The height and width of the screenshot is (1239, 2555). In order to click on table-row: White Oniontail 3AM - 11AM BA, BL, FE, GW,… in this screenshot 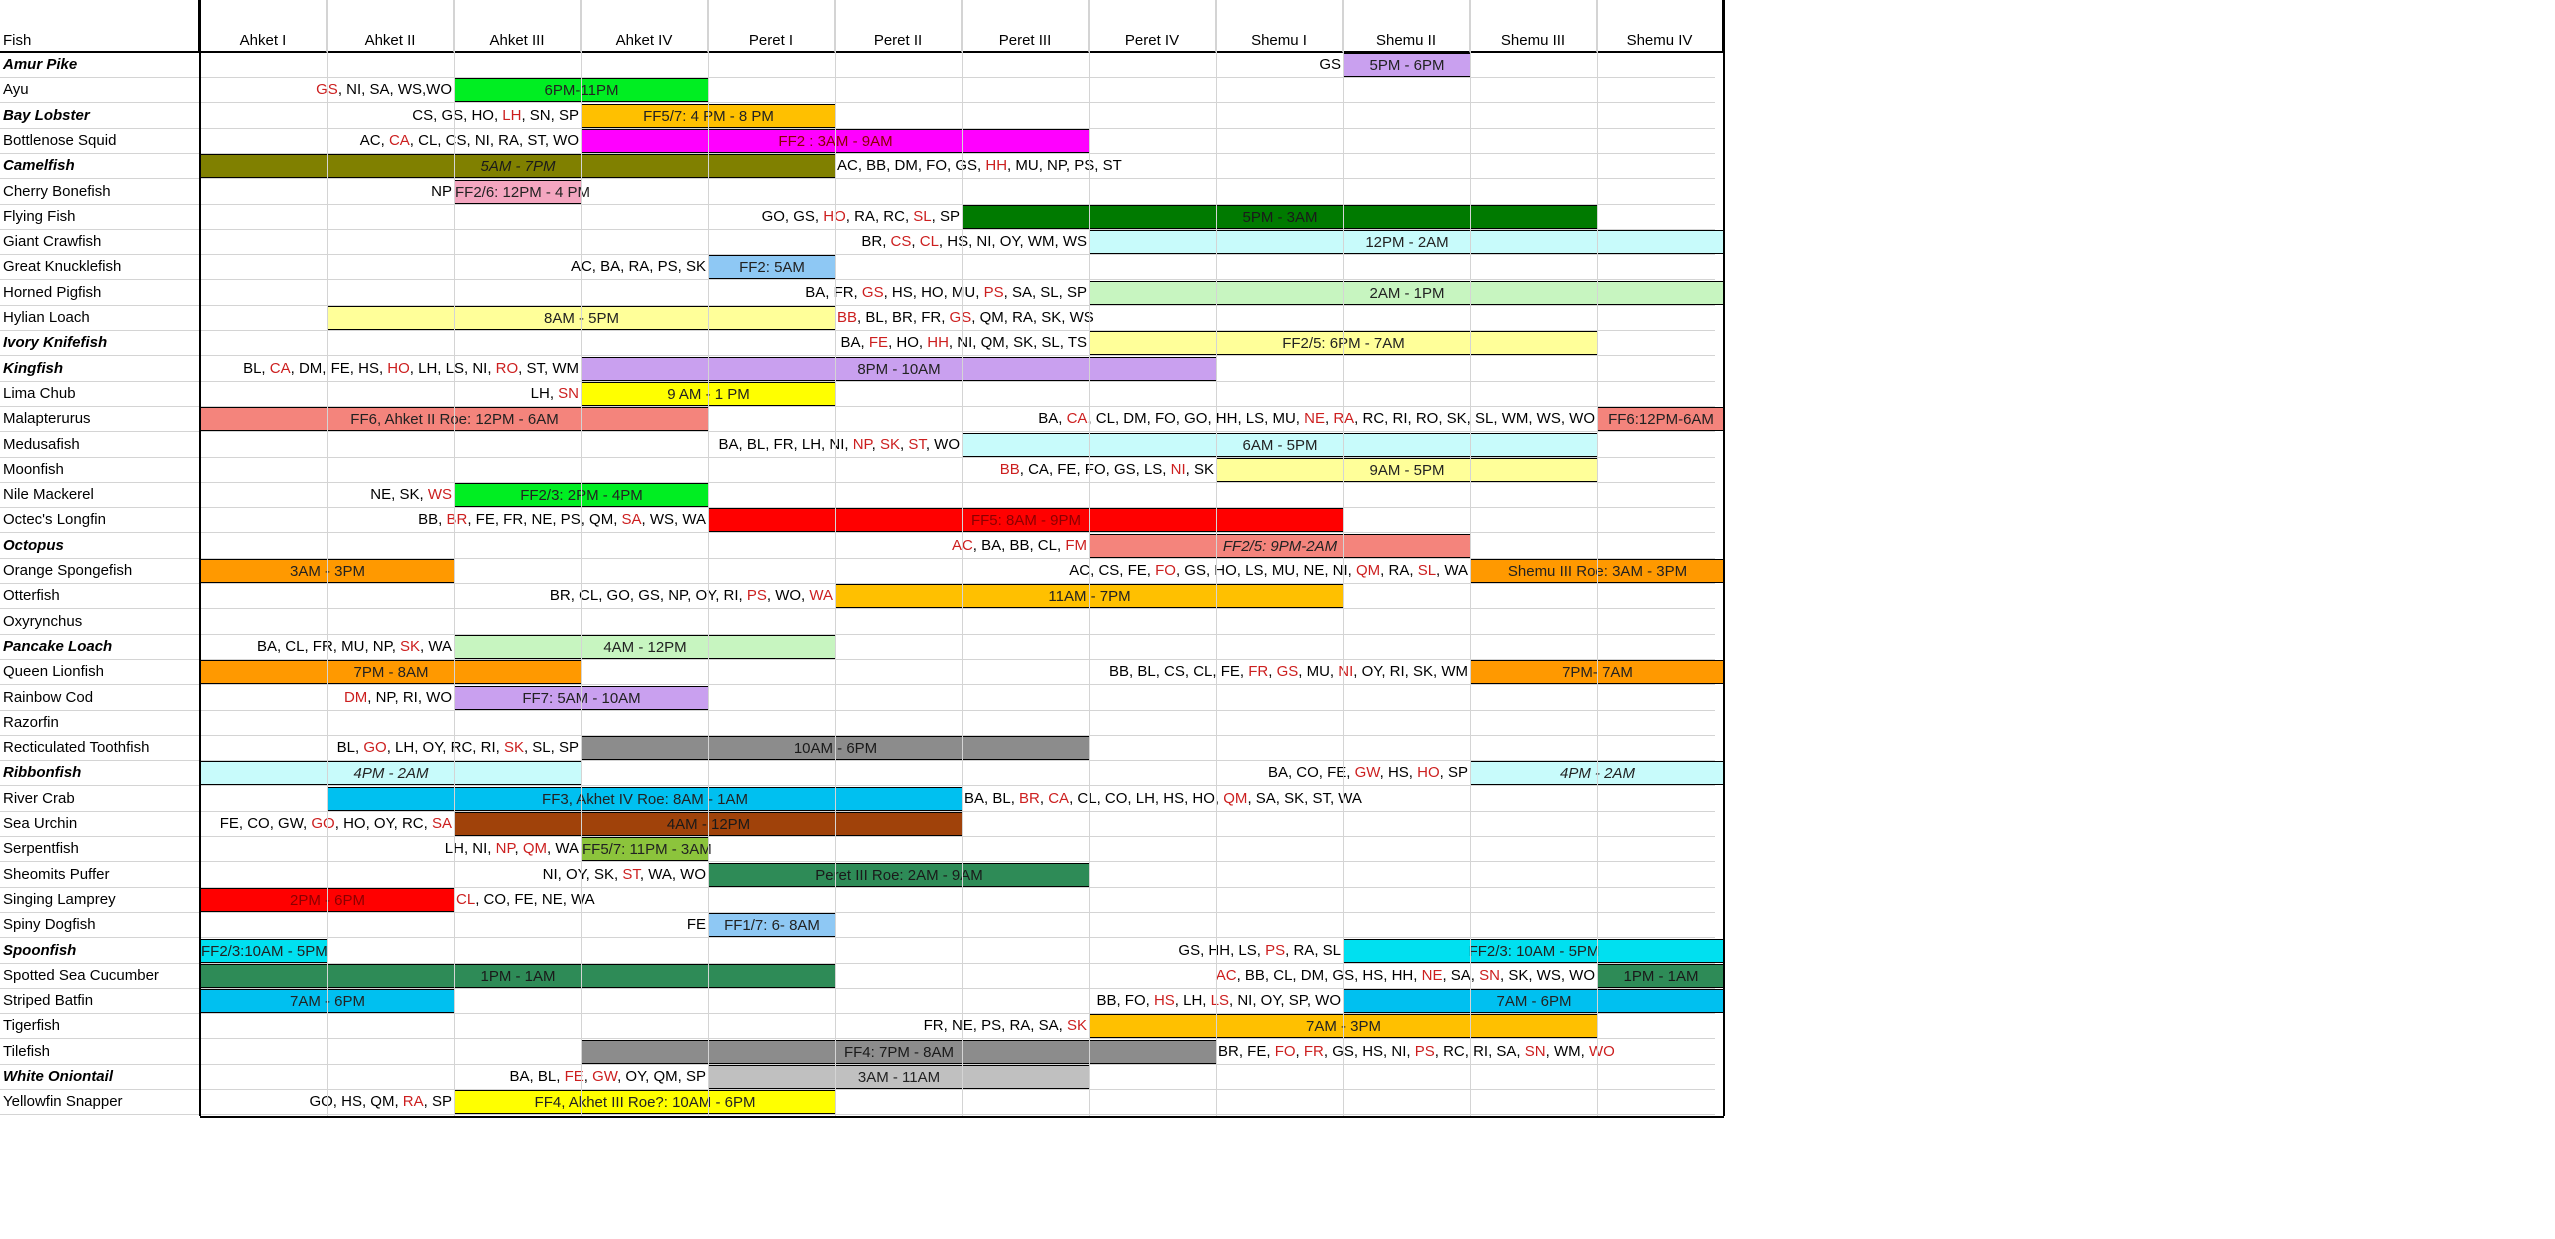, I will do `click(857, 1077)`.